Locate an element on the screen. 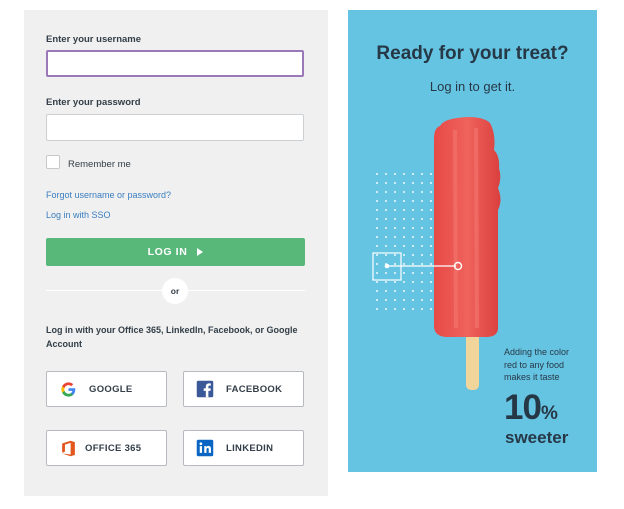  office365-login-button: OFFICE 365 is located at coordinates (106, 448).